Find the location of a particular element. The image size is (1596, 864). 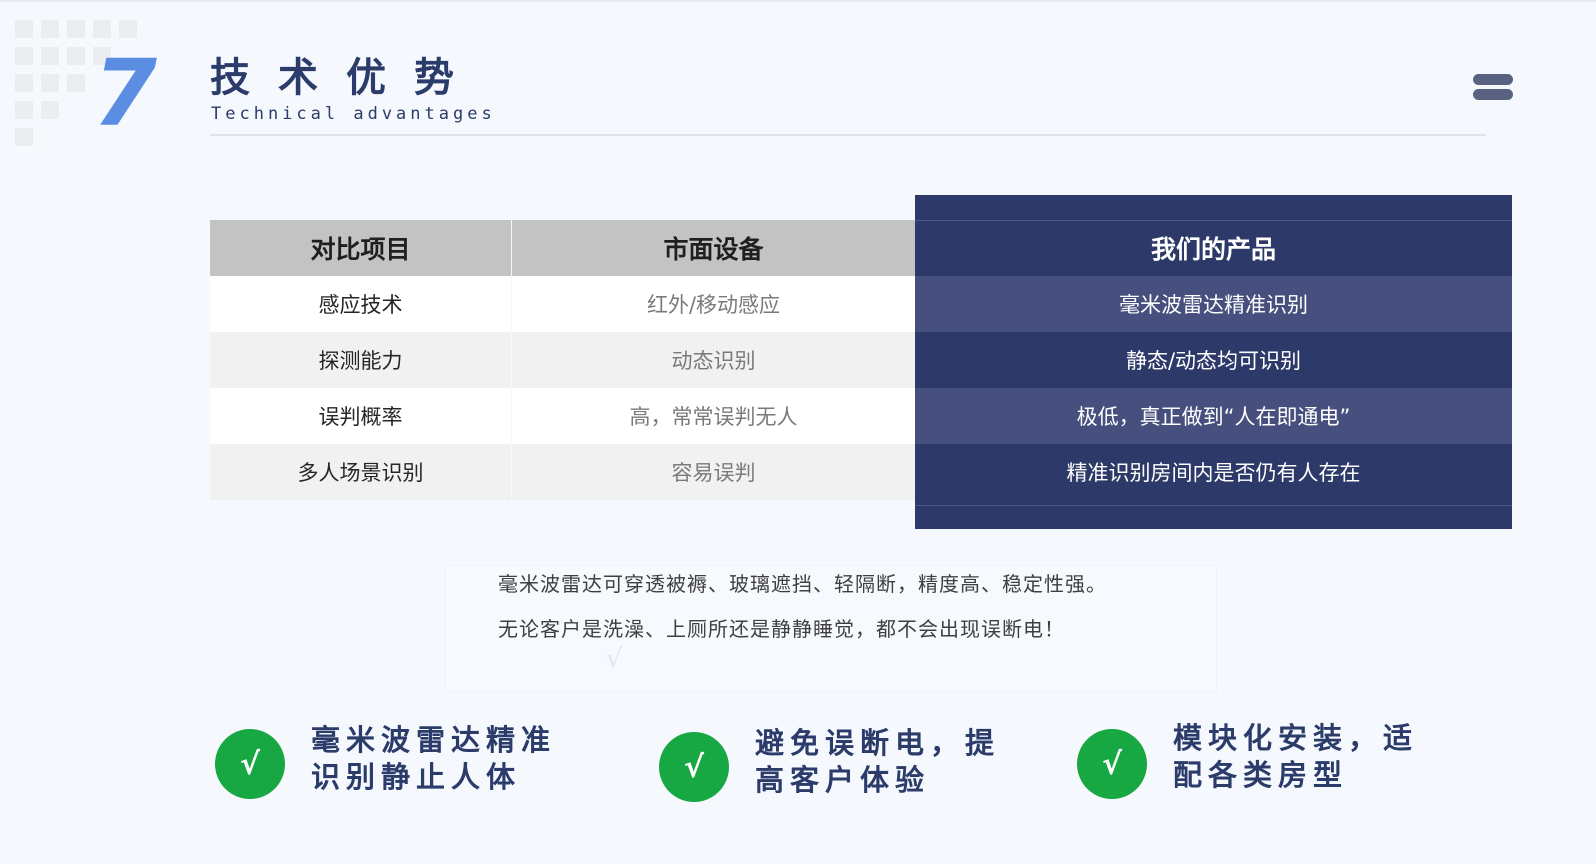

feature-text: 避免误断电，提 高客户体验 is located at coordinates (878, 761).